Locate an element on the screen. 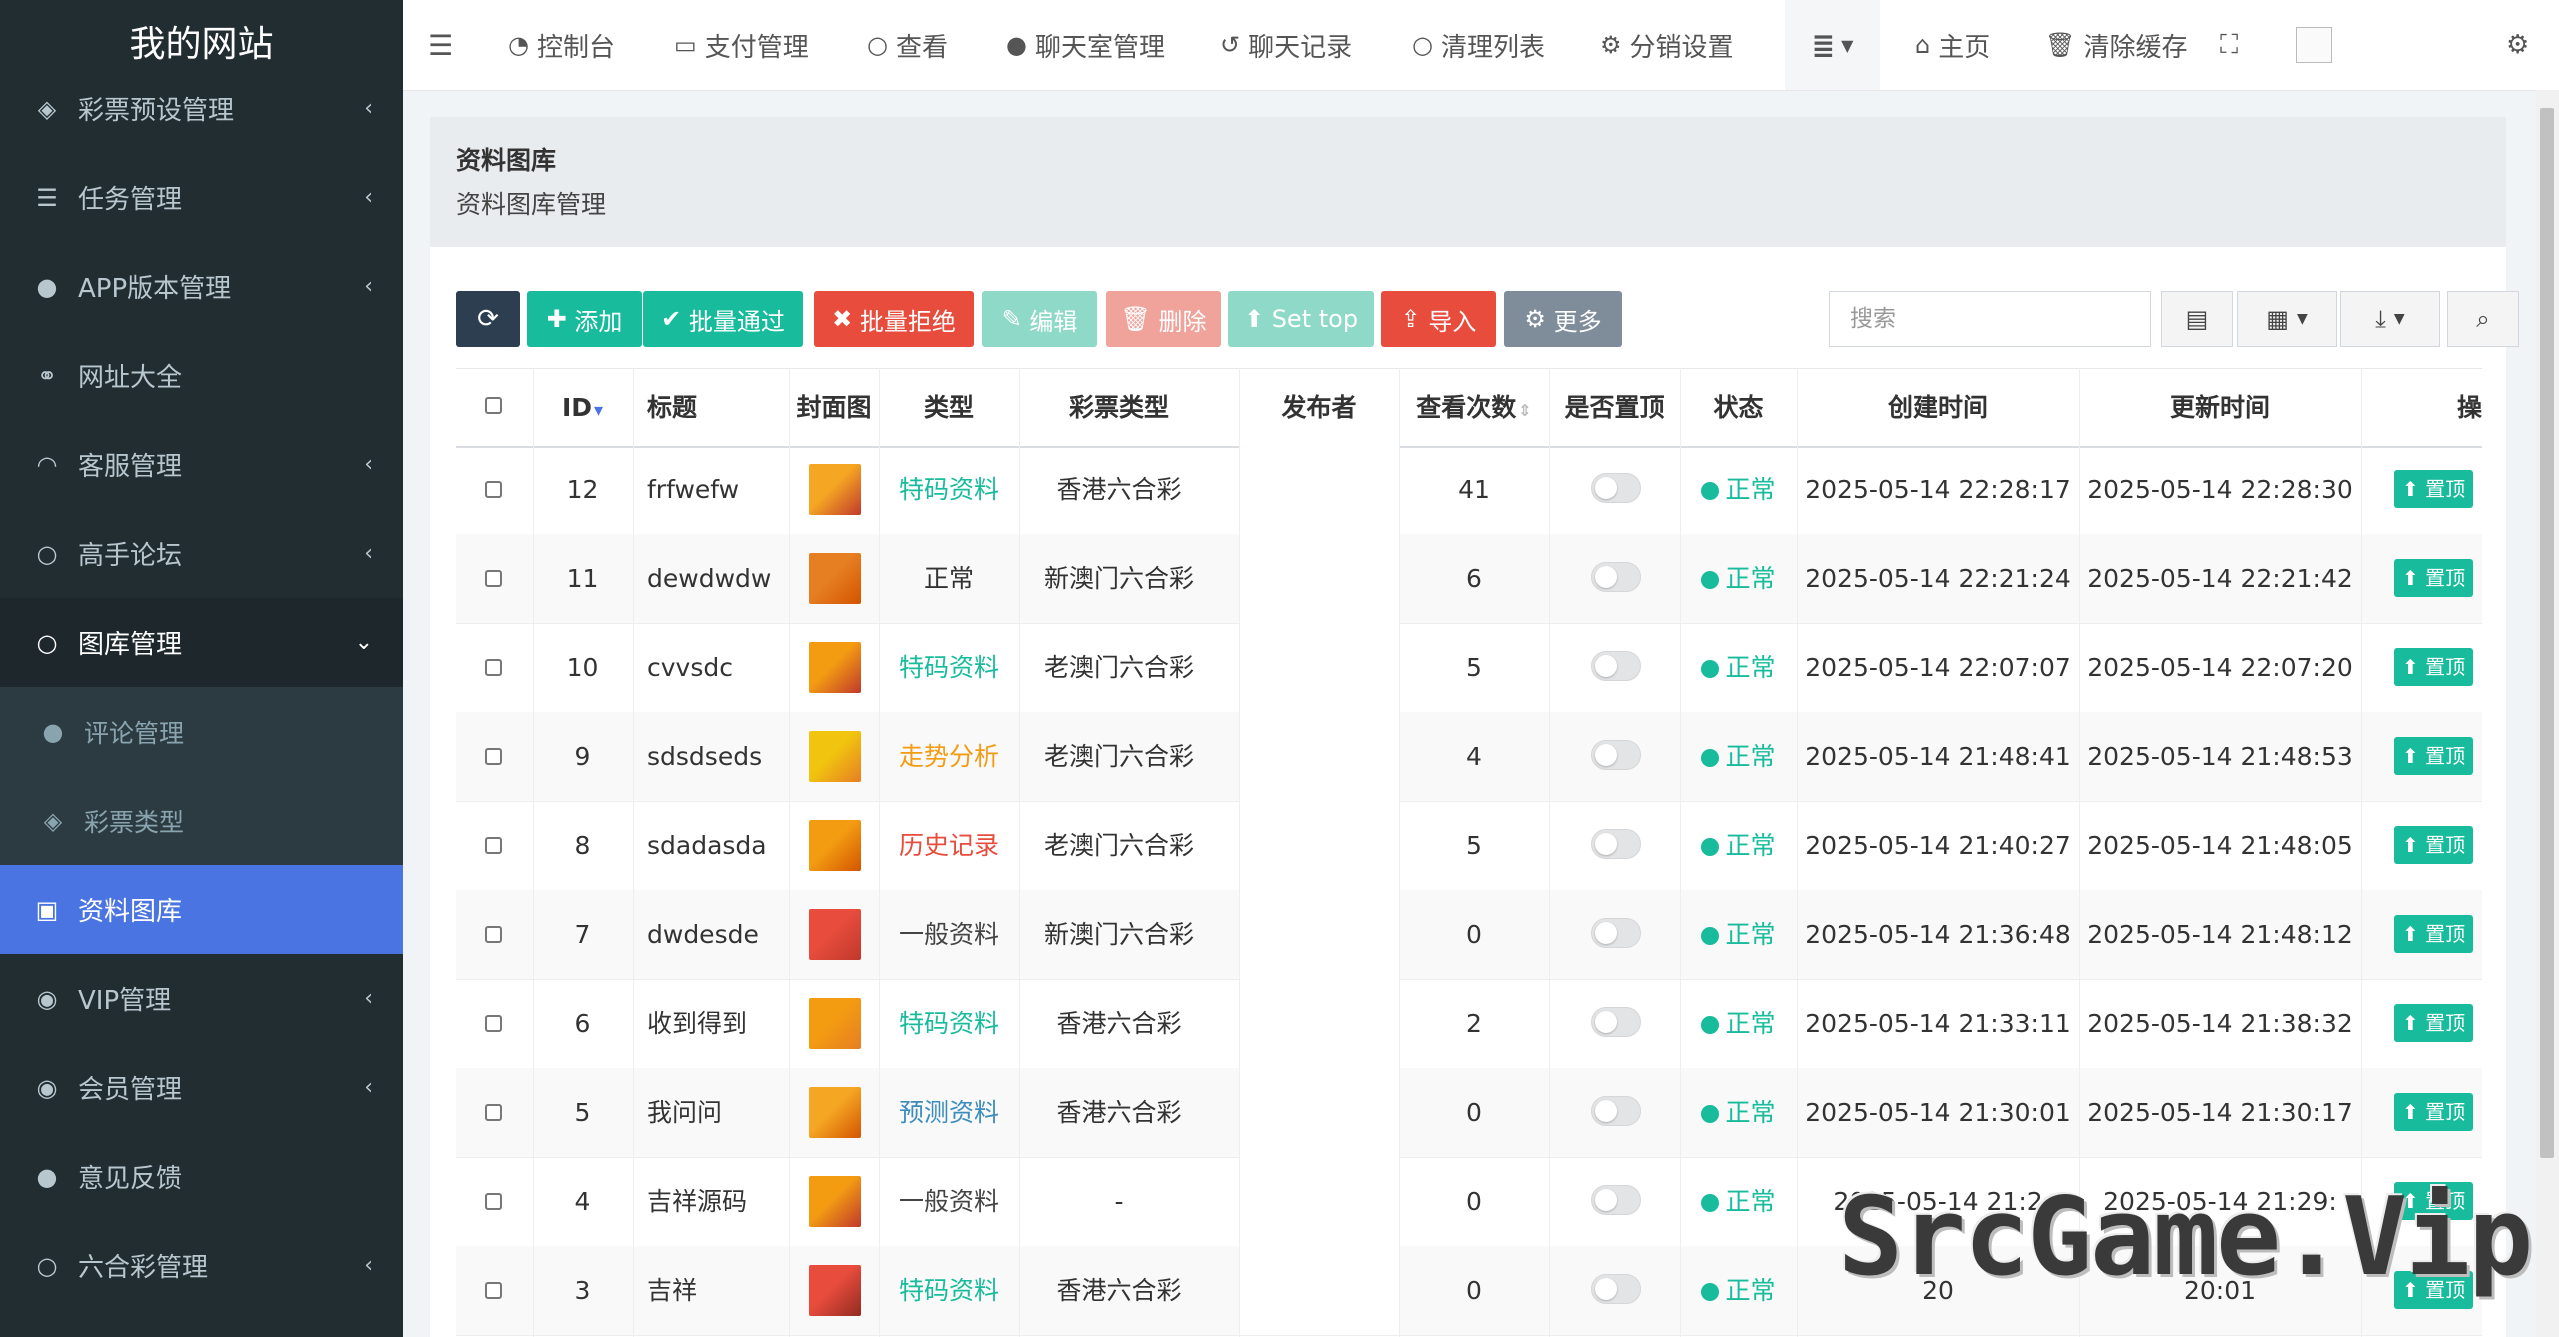 This screenshot has height=1337, width=2559. select-all-checkbox is located at coordinates (493, 405).